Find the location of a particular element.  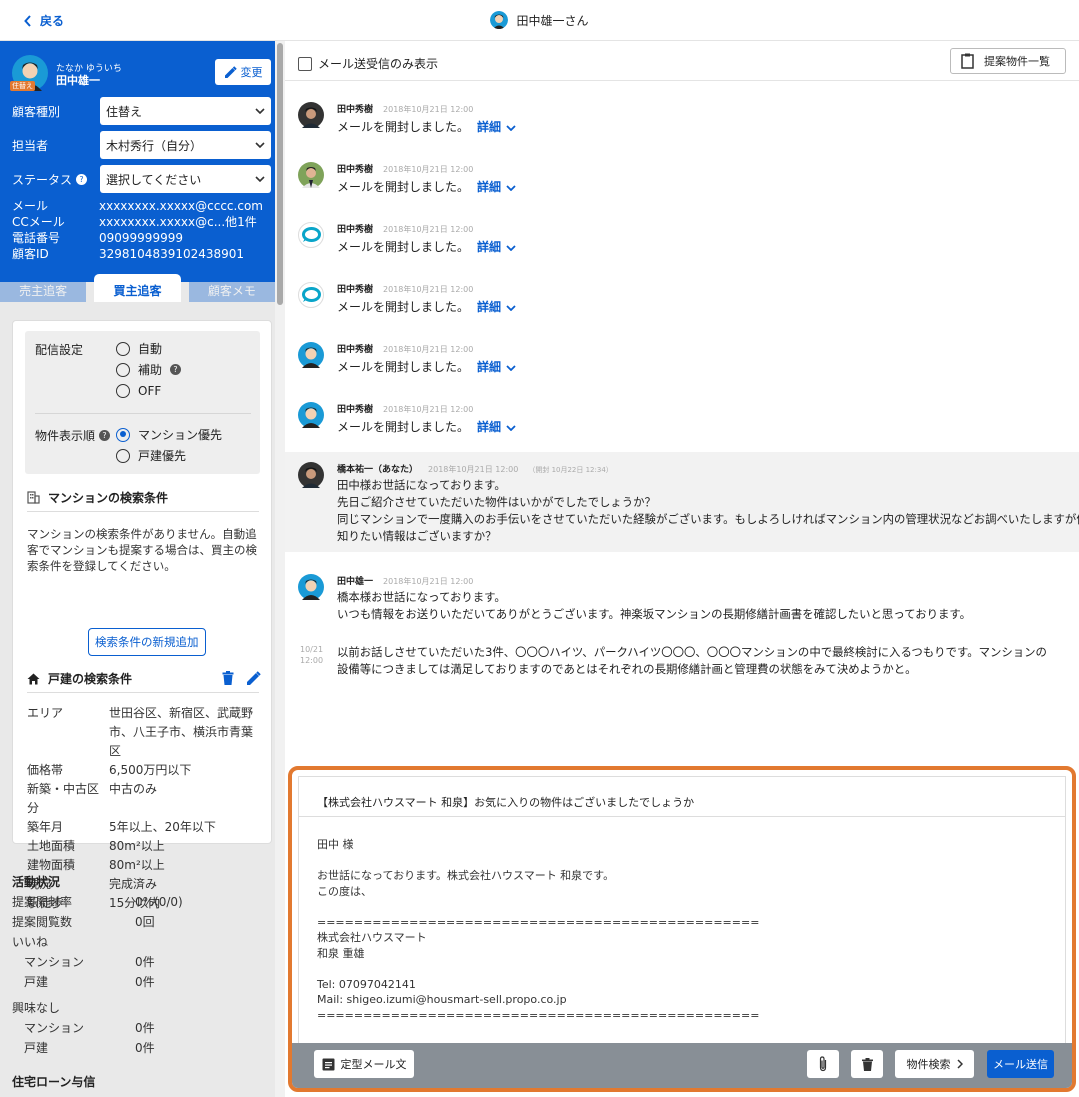

stat-key: 興味なし is located at coordinates (36, 1008).